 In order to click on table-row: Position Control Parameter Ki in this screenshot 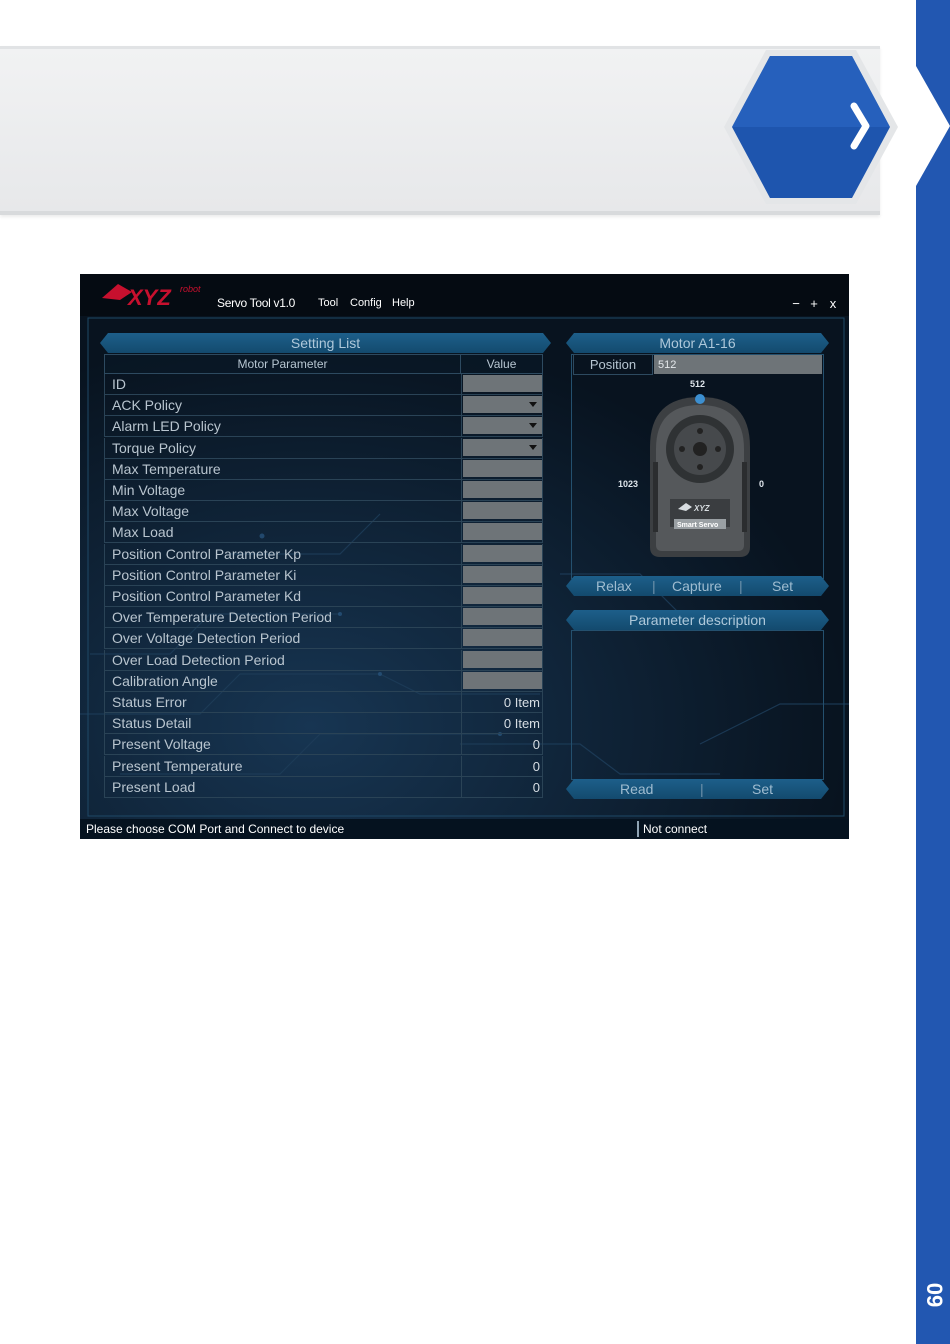, I will do `click(324, 575)`.